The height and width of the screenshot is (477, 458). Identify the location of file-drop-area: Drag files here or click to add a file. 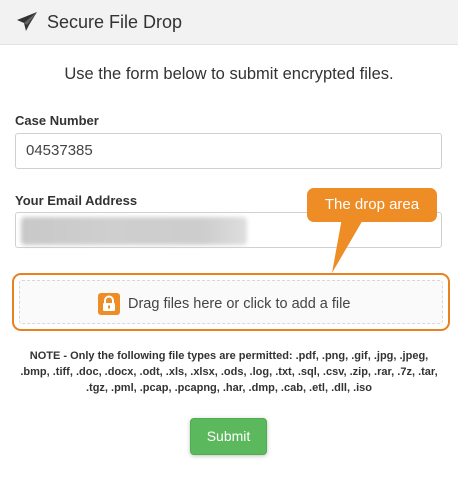
(231, 302).